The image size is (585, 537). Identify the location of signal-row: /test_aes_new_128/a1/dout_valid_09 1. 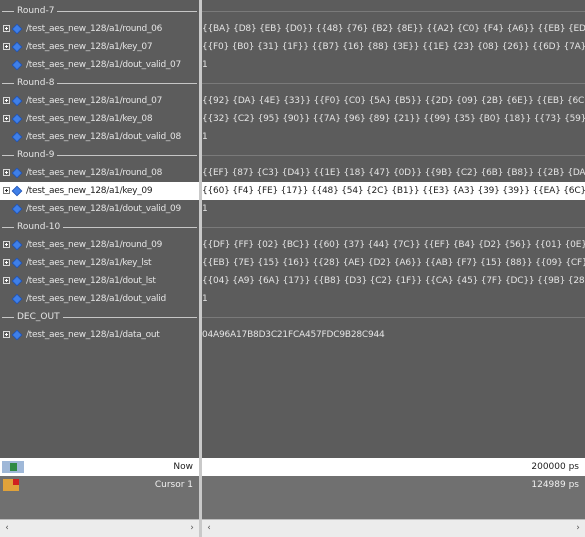
(292, 209).